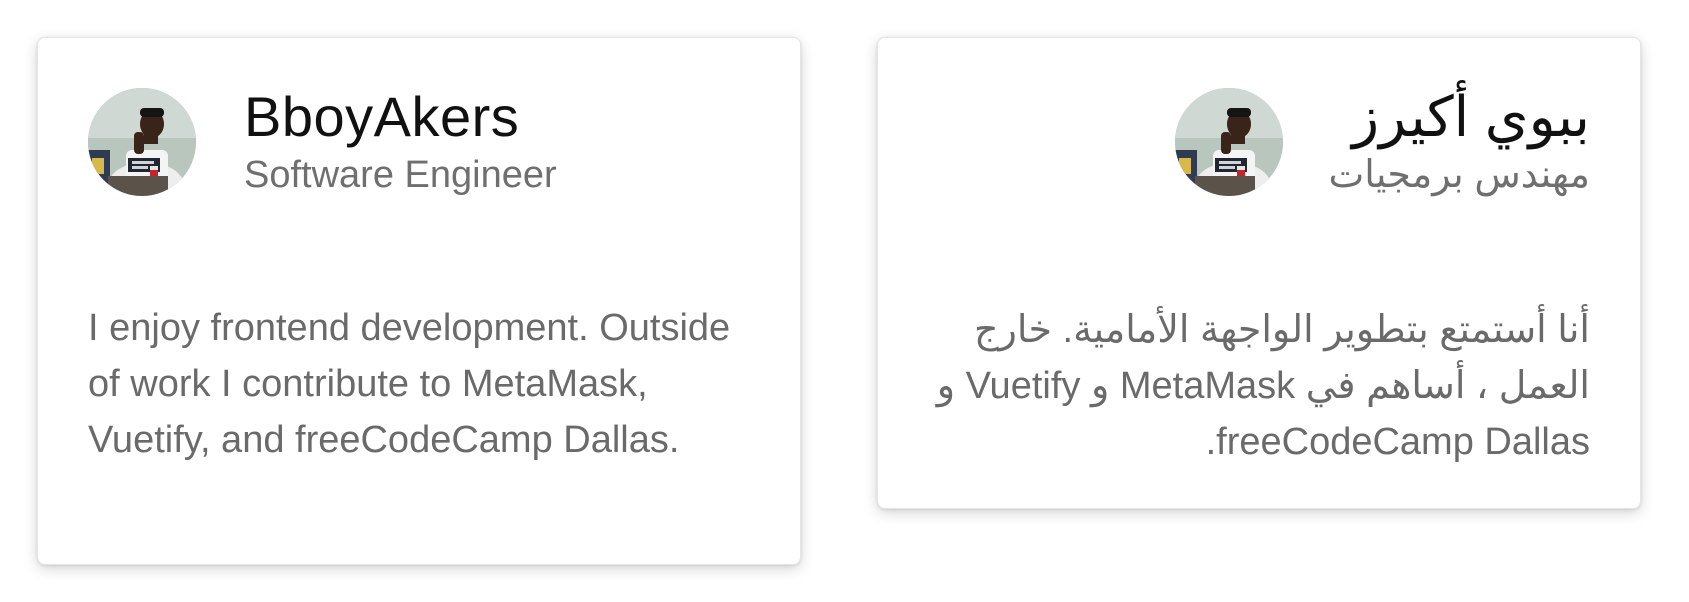 This screenshot has width=1689, height=602. What do you see at coordinates (382, 116) in the screenshot?
I see `profile-name: BboyAkers` at bounding box center [382, 116].